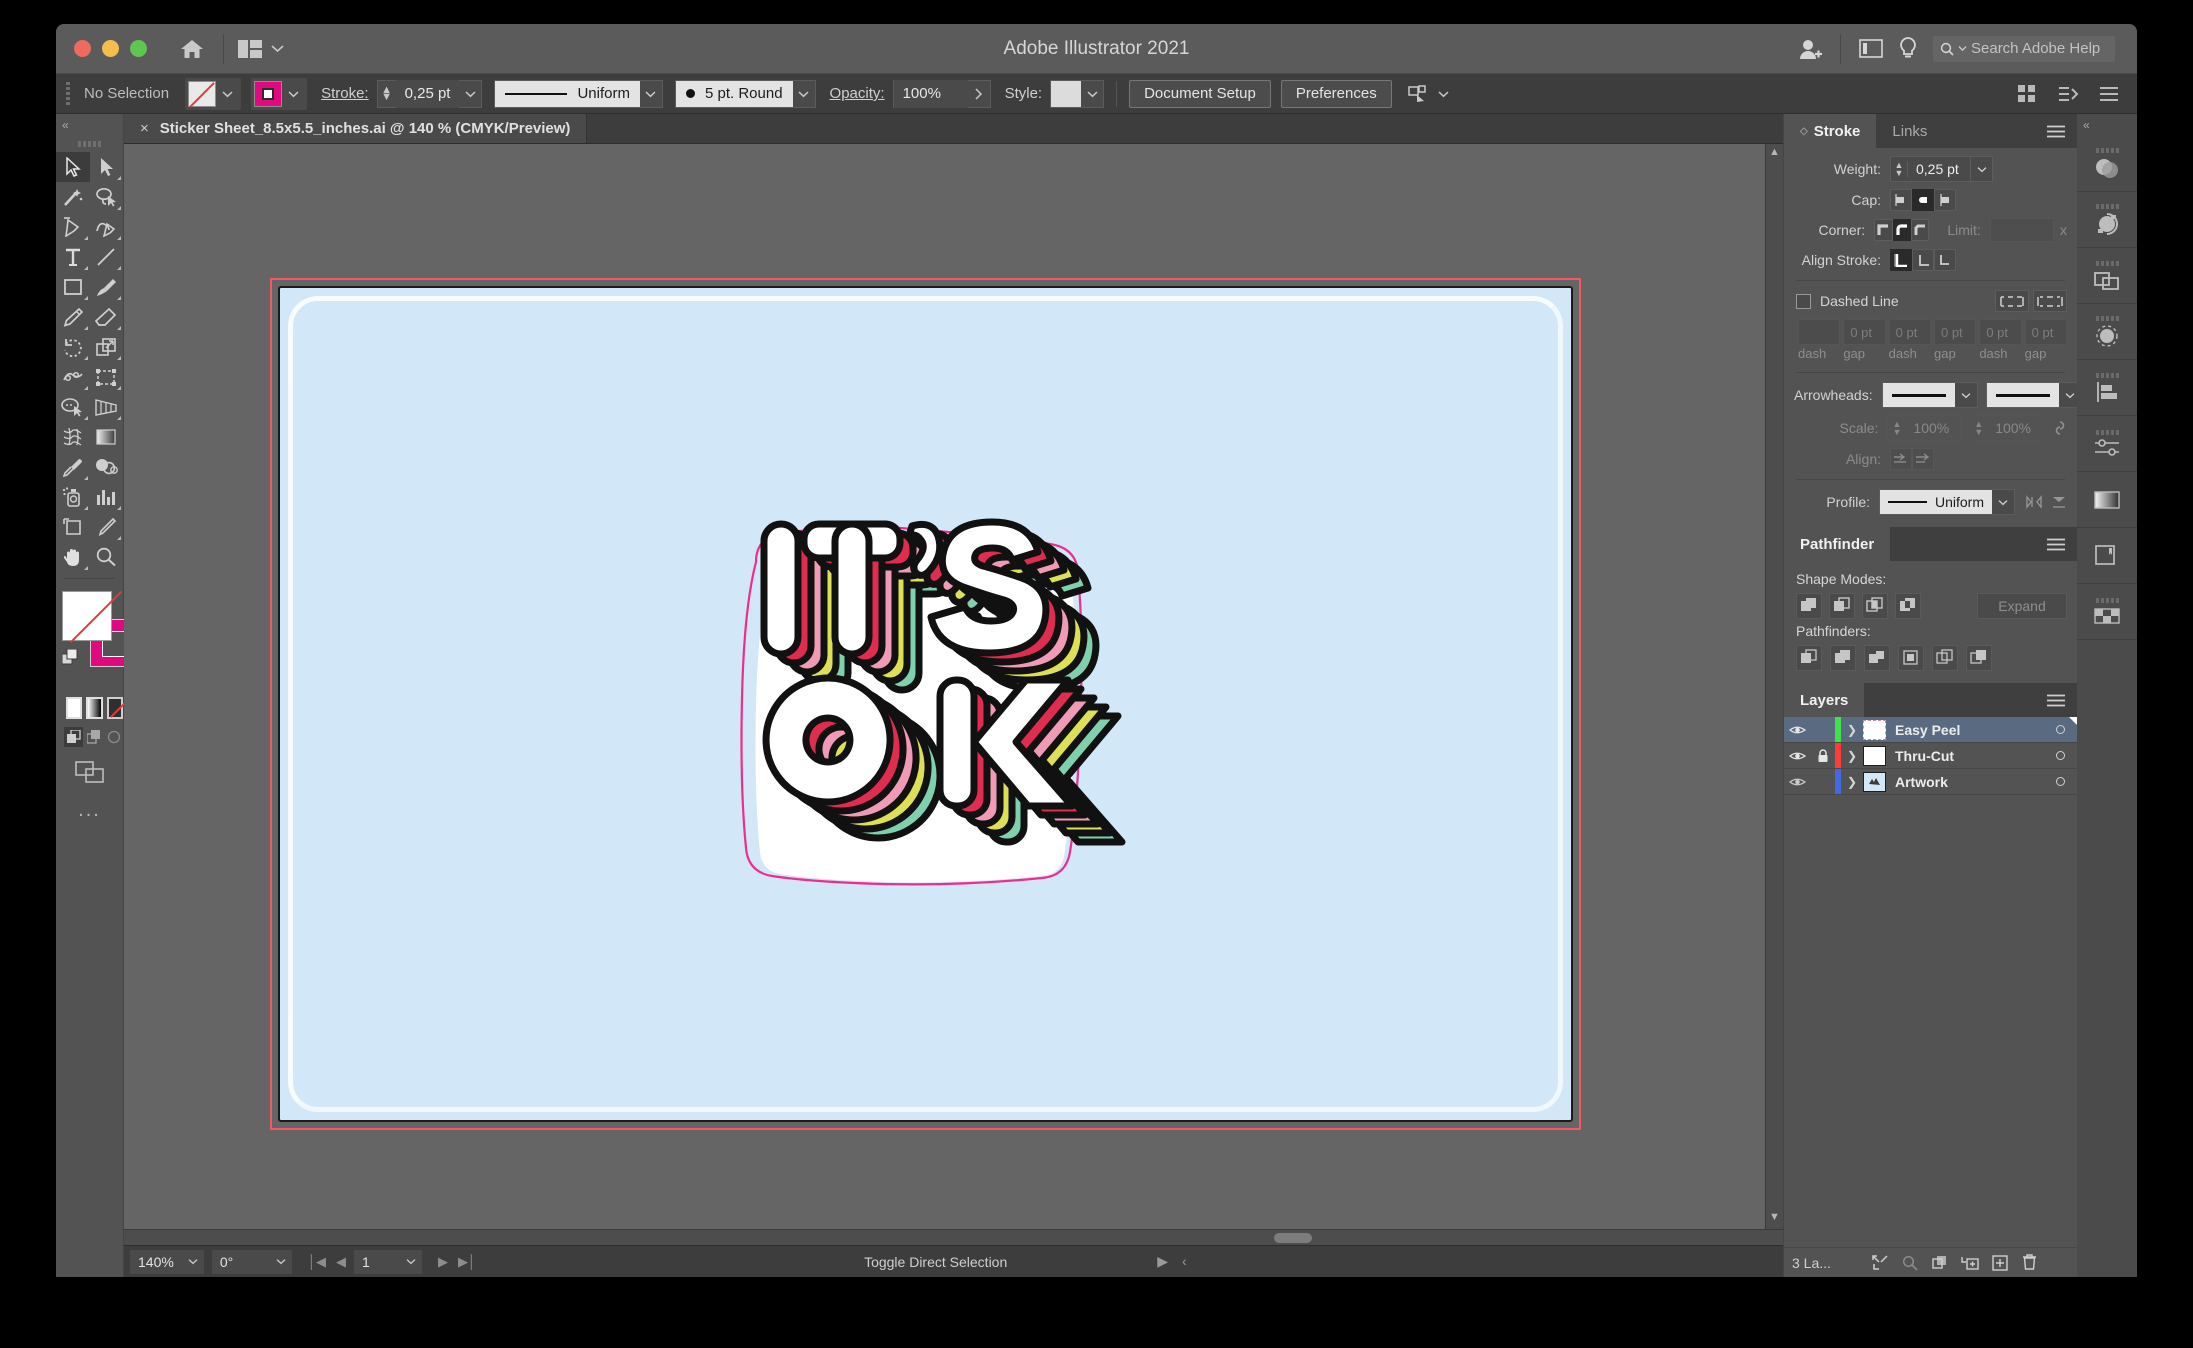  I want to click on sidebar-item-type-tool, so click(73, 257).